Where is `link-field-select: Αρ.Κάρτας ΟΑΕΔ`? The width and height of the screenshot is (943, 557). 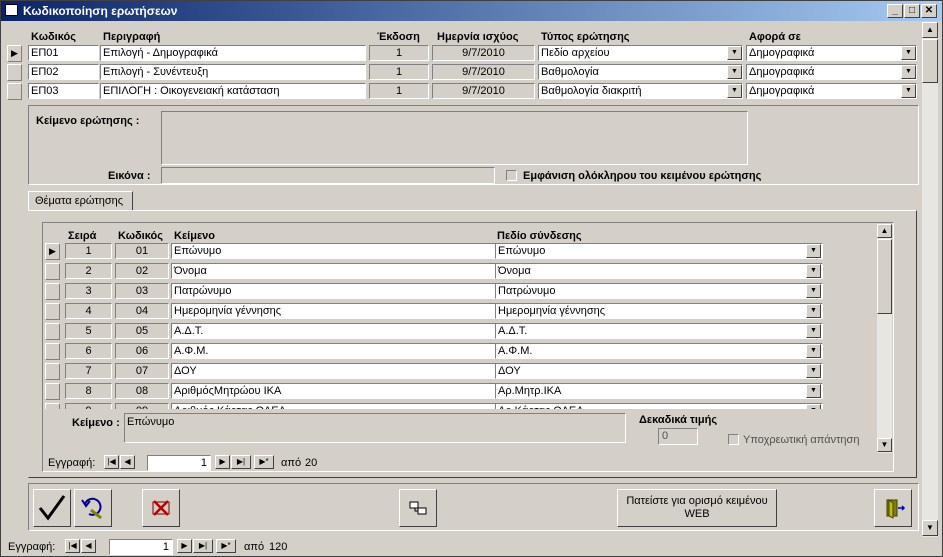 link-field-select: Αρ.Κάρτας ΟΑΕΔ is located at coordinates (659, 406).